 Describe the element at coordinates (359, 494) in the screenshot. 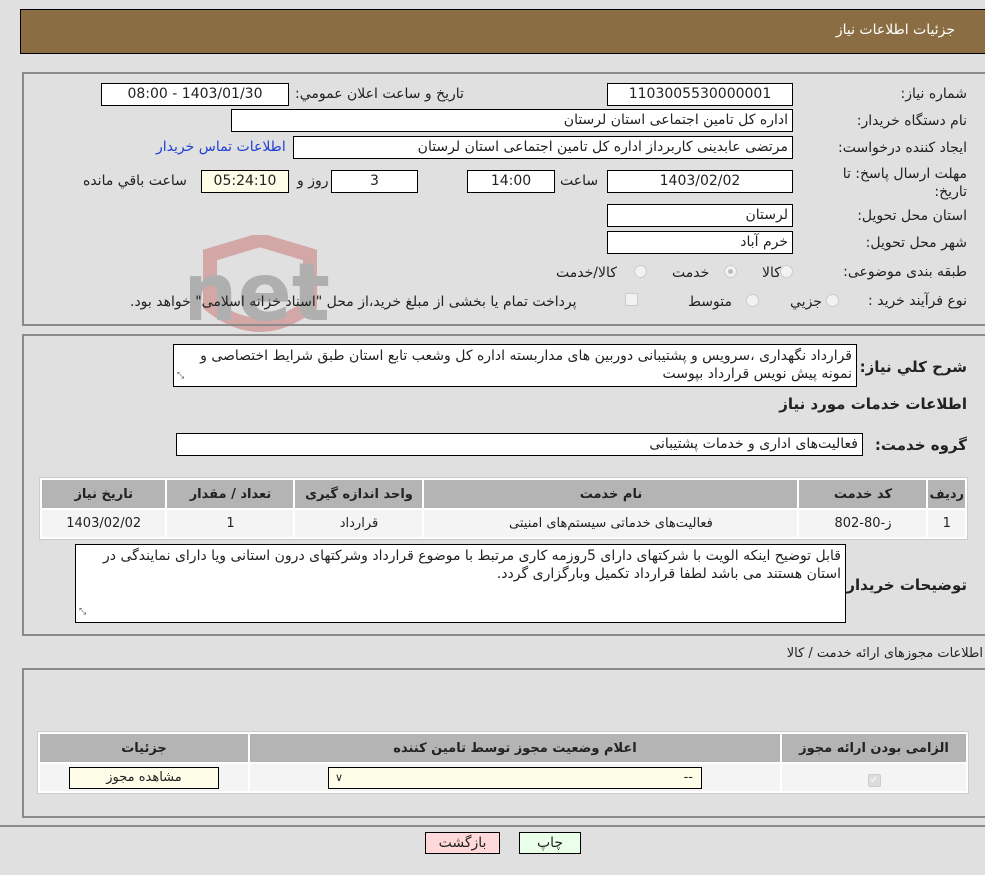

I see `col-unit: واحد اندازه گيری` at that location.